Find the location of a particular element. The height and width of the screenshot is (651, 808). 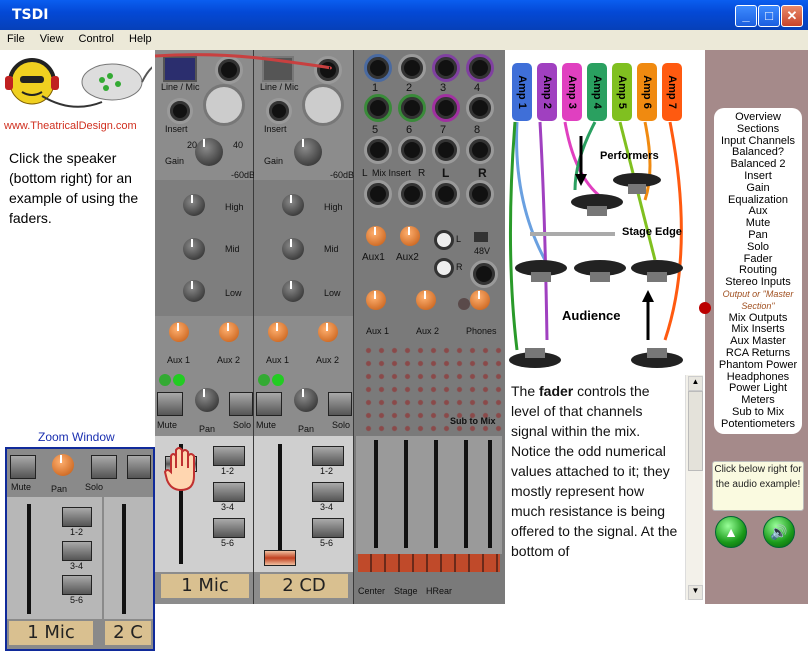

aux-master-2-knob is located at coordinates (426, 300).